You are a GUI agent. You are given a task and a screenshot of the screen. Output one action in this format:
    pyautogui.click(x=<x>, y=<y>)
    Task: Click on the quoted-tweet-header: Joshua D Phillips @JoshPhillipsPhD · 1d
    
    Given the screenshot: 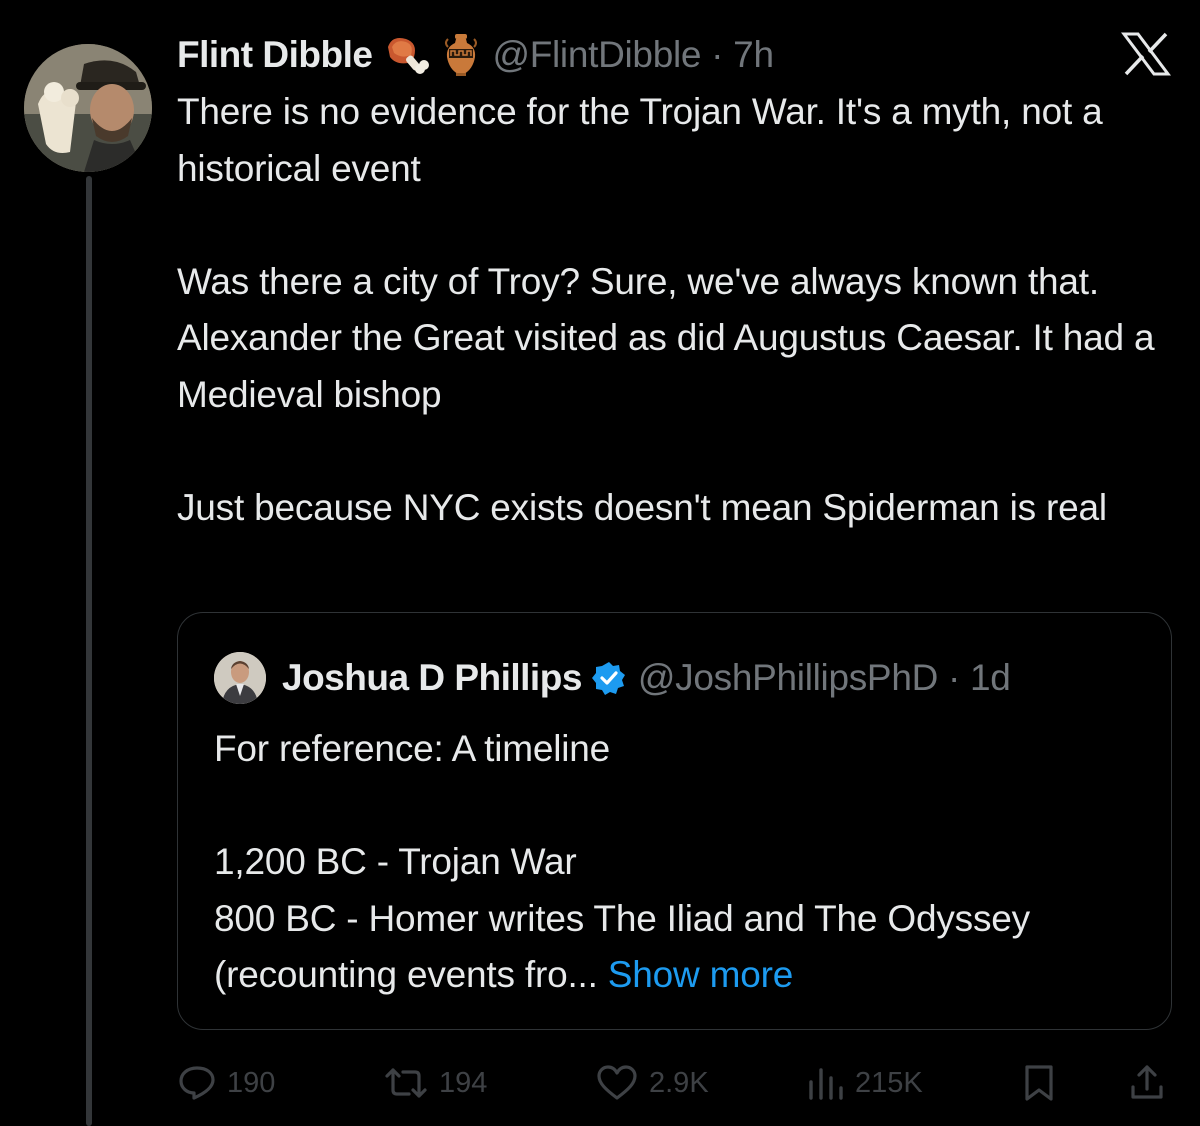 What is the action you would take?
    pyautogui.click(x=612, y=678)
    